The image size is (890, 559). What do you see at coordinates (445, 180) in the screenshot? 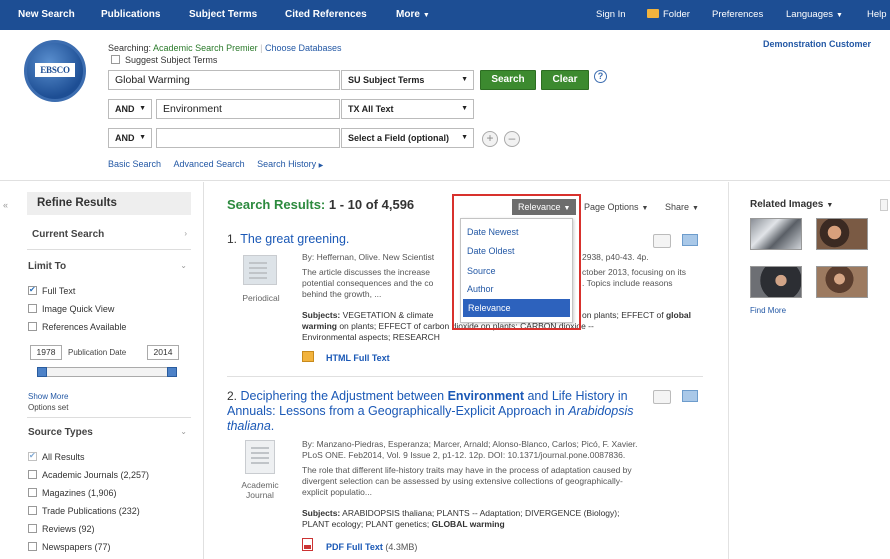
I see `header-divider` at bounding box center [445, 180].